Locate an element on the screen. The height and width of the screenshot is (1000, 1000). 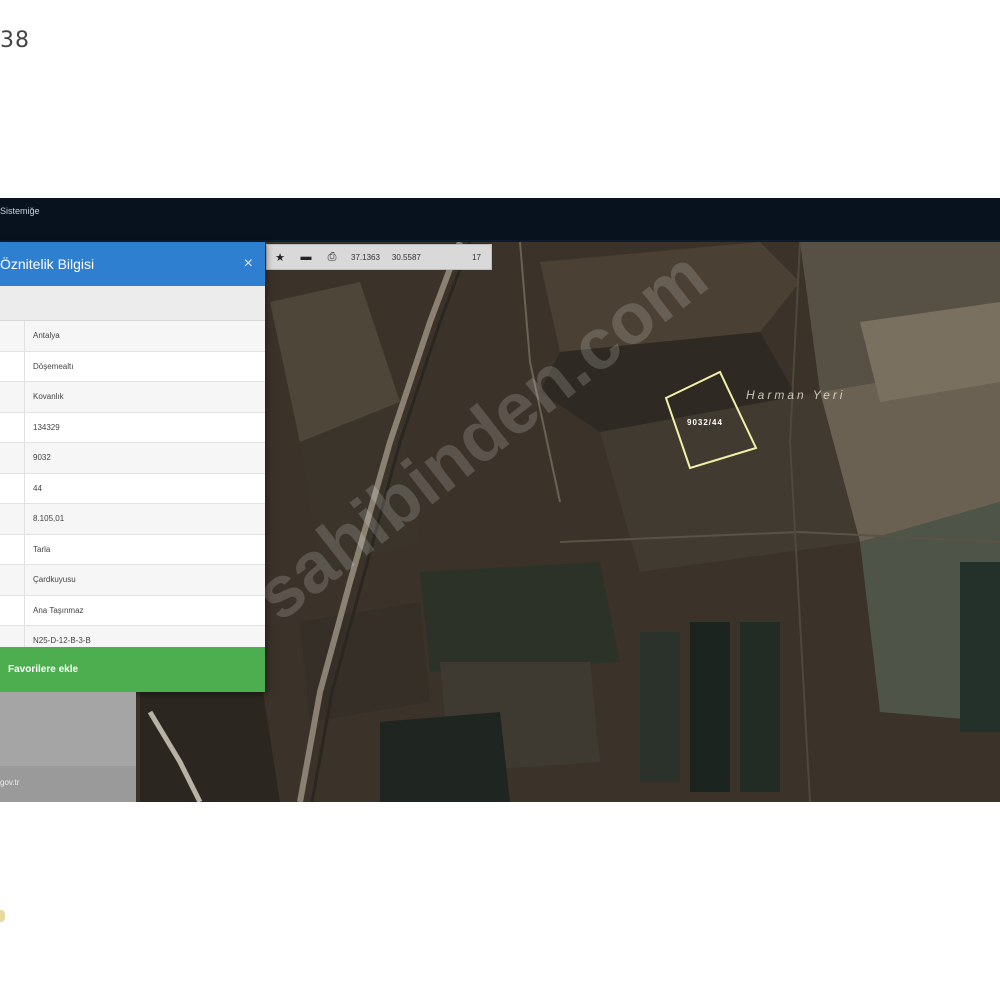
coord-y: 30.5587 is located at coordinates (406, 257).